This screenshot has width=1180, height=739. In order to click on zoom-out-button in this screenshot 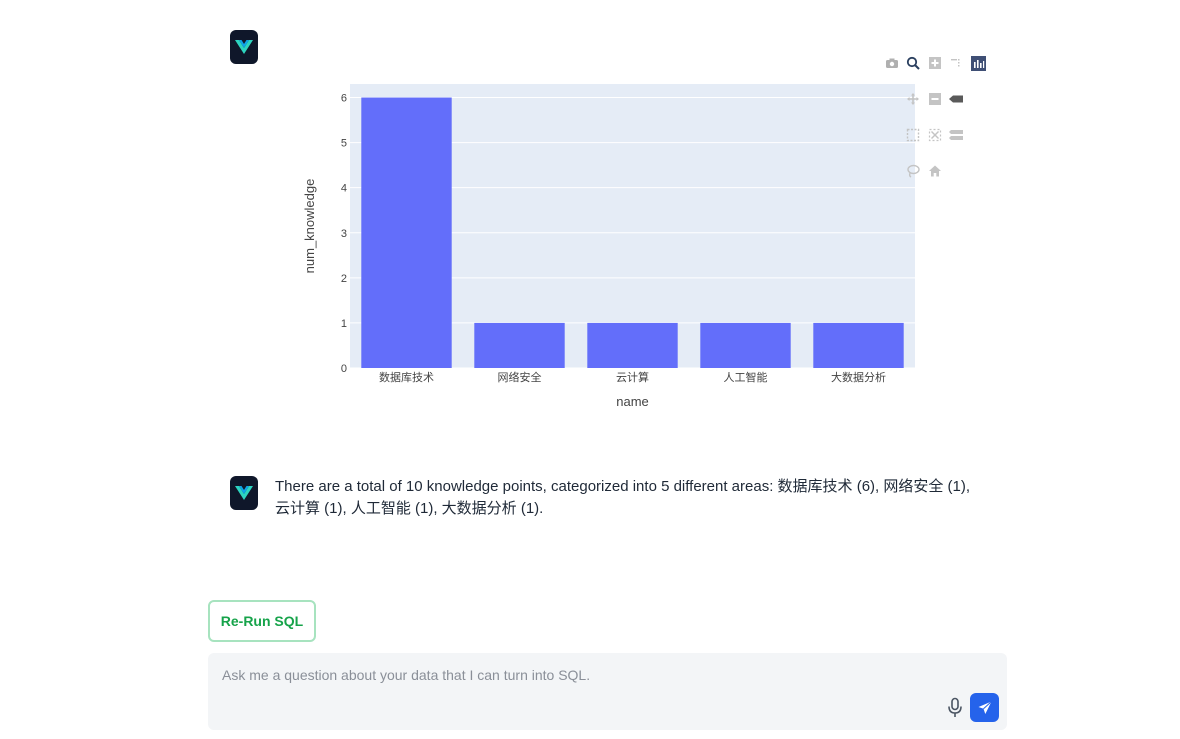, I will do `click(935, 99)`.